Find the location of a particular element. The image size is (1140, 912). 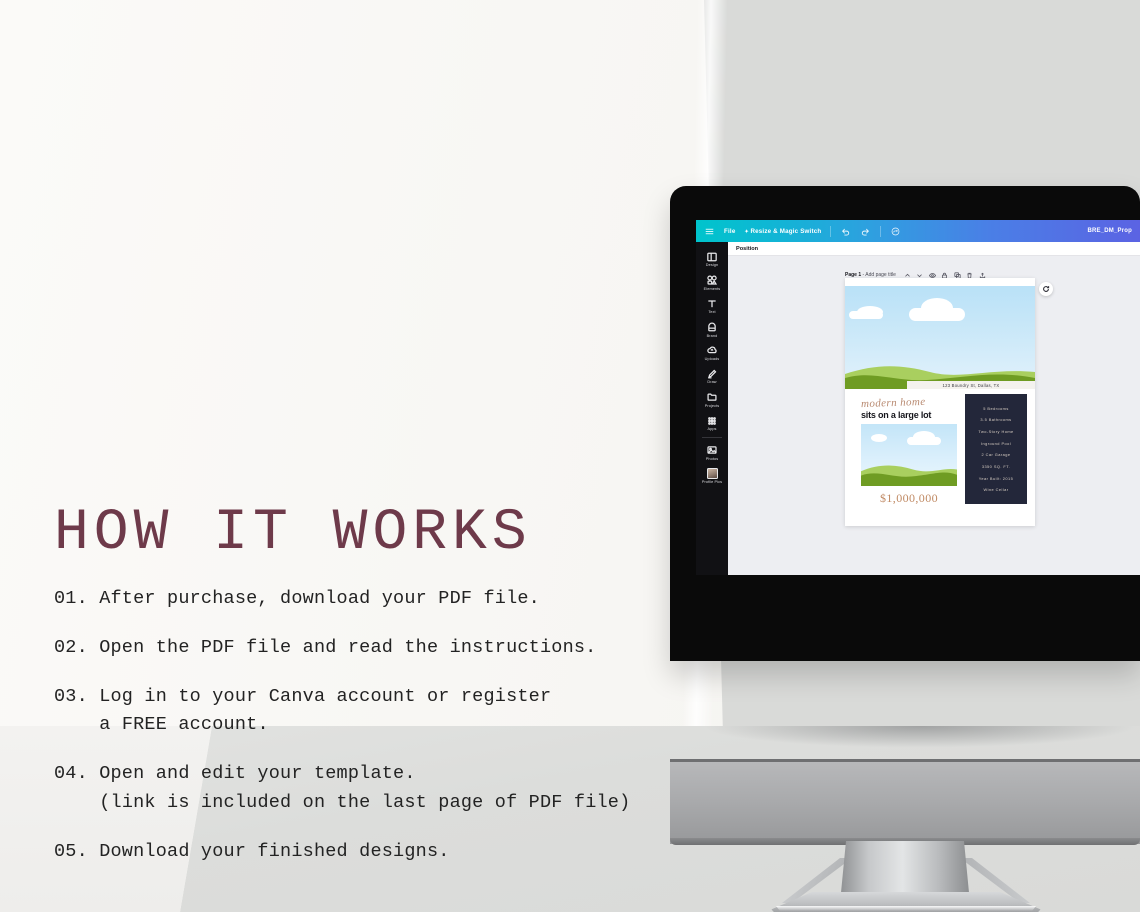

sidebar-label-text: Text is located at coordinates (712, 312).